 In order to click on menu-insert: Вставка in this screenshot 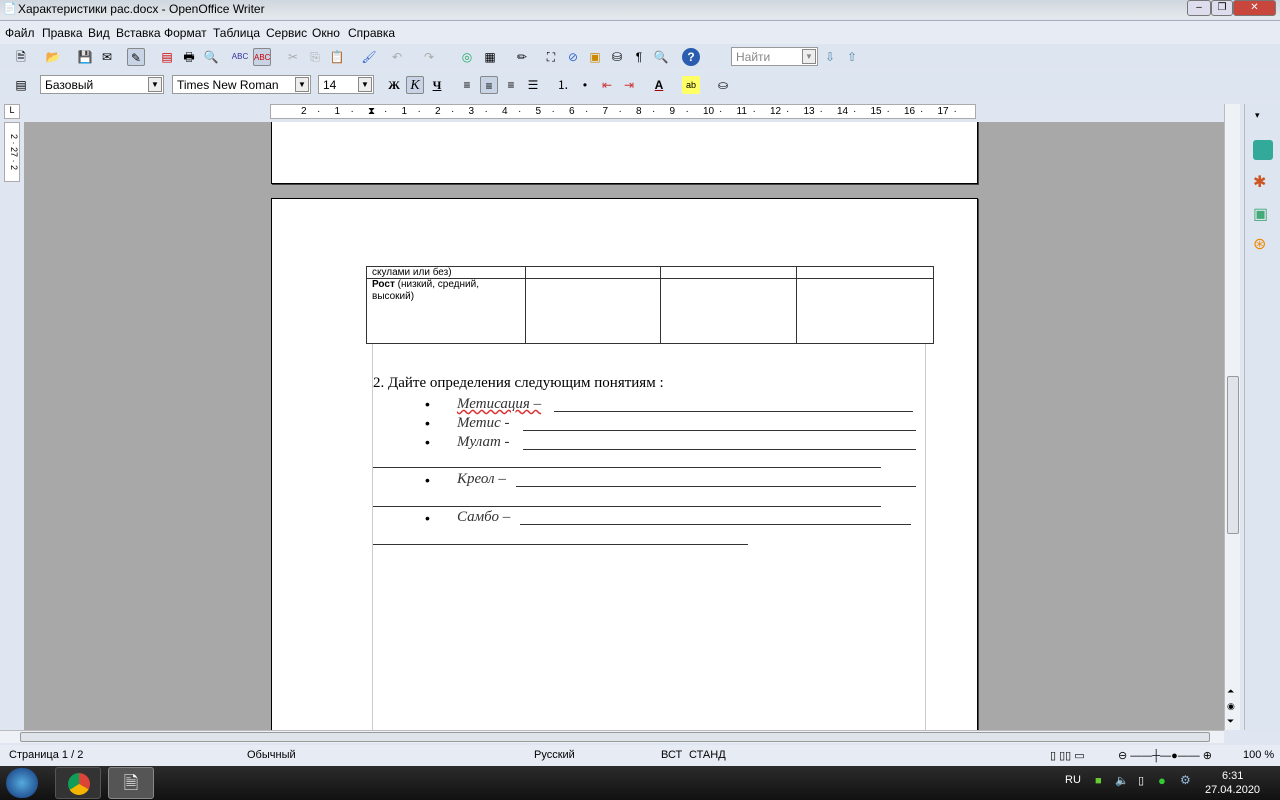, I will do `click(138, 33)`.